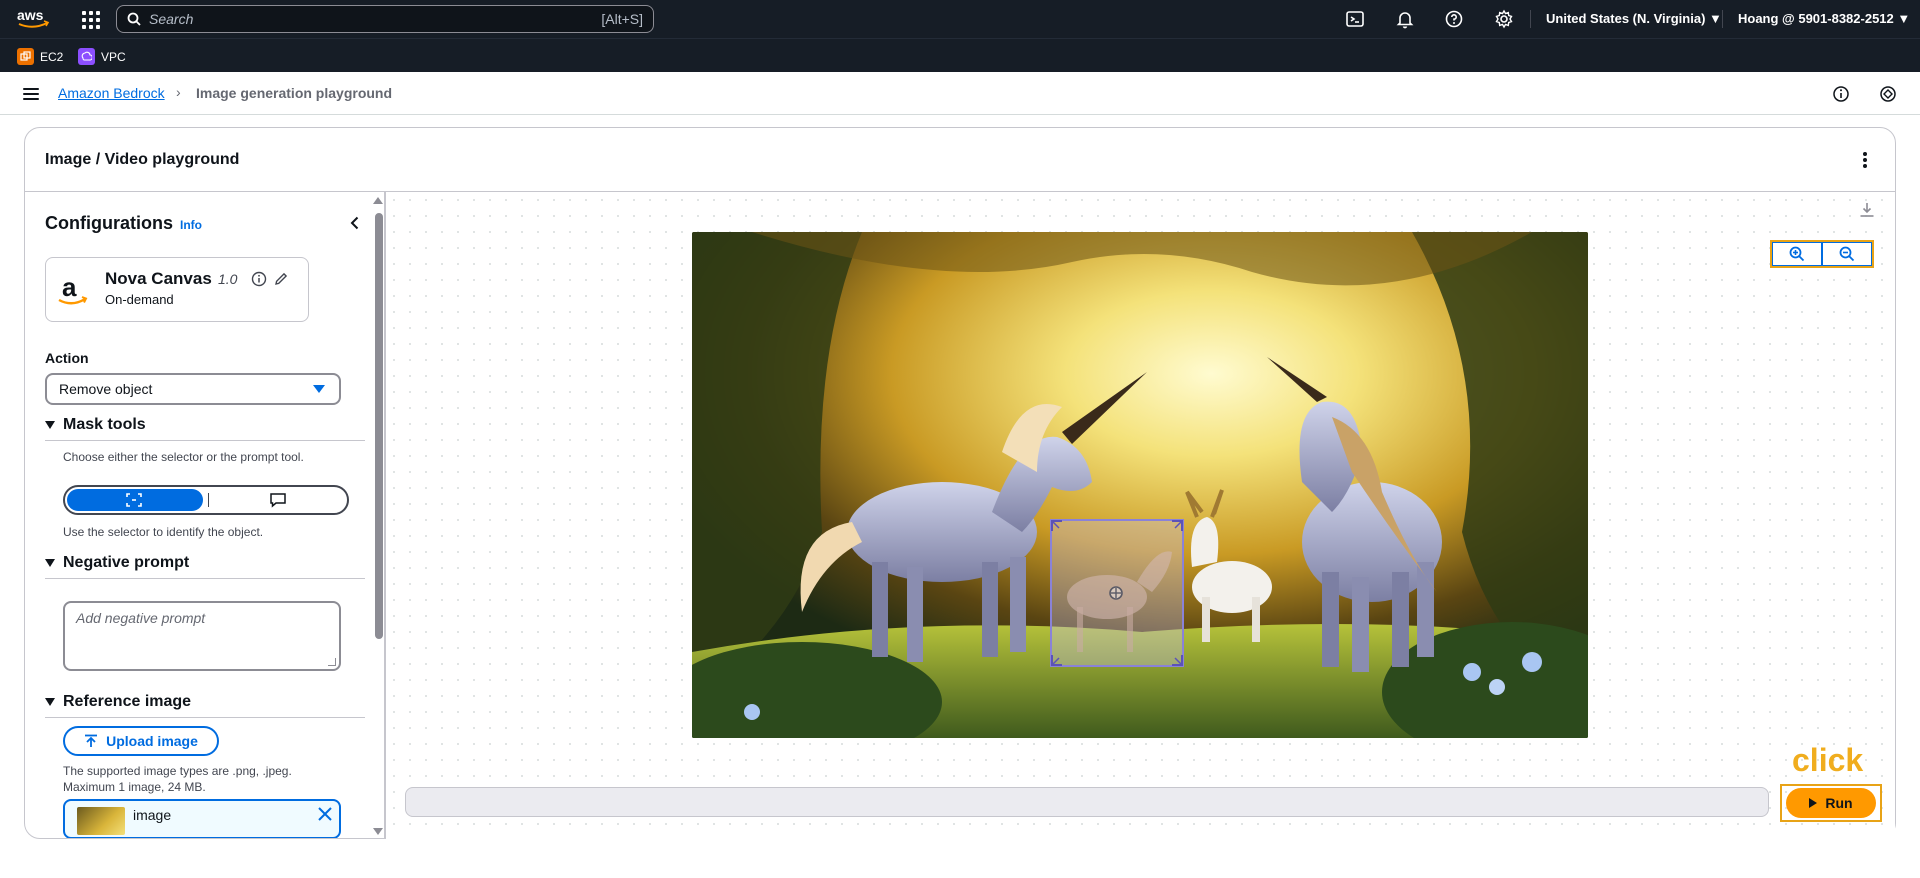 The height and width of the screenshot is (878, 1920). Describe the element at coordinates (1828, 760) in the screenshot. I see `click-annotation: click` at that location.